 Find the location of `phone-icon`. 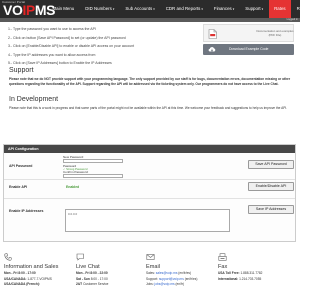

phone-icon is located at coordinates (8, 257).